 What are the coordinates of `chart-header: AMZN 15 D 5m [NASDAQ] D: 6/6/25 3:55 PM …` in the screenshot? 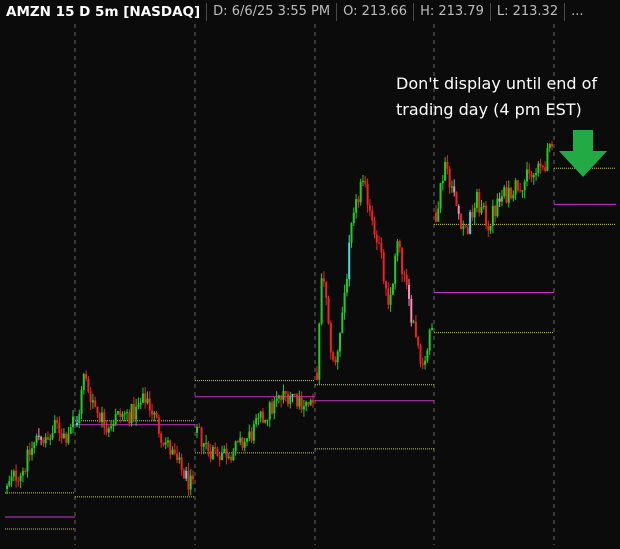 It's located at (310, 12).